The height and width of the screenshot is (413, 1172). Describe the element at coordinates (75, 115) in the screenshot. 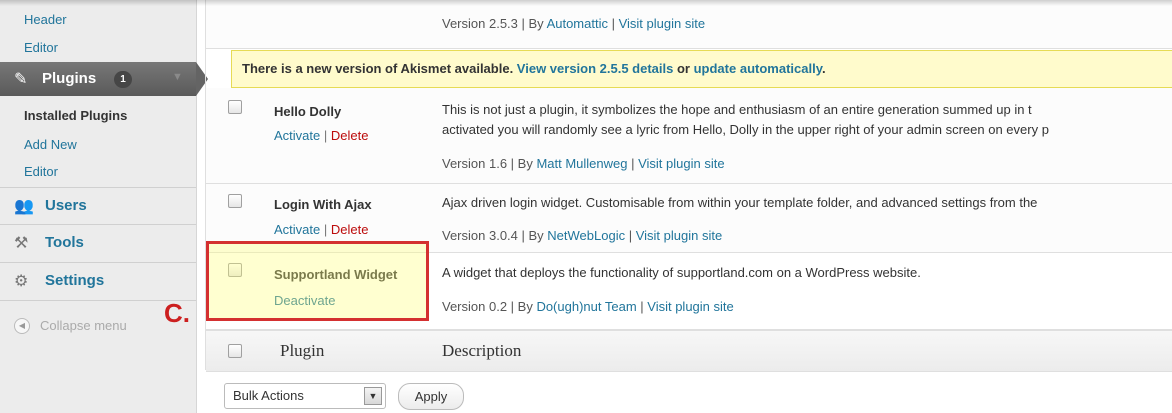

I see `sidebar-item-installed-plugins: Installed Plugins` at that location.